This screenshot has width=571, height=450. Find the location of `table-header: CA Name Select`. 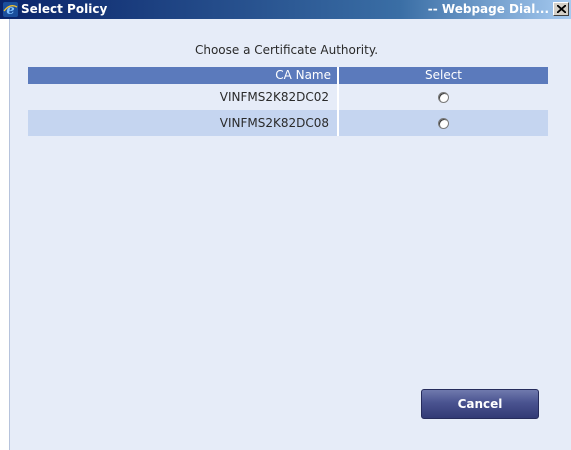

table-header: CA Name Select is located at coordinates (288, 75).